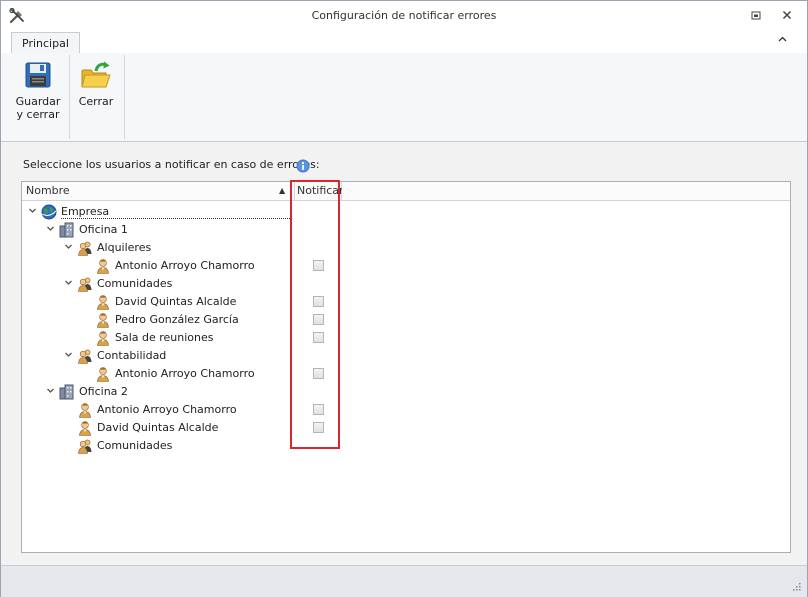  I want to click on tree-node-label: Alquileres, so click(124, 247).